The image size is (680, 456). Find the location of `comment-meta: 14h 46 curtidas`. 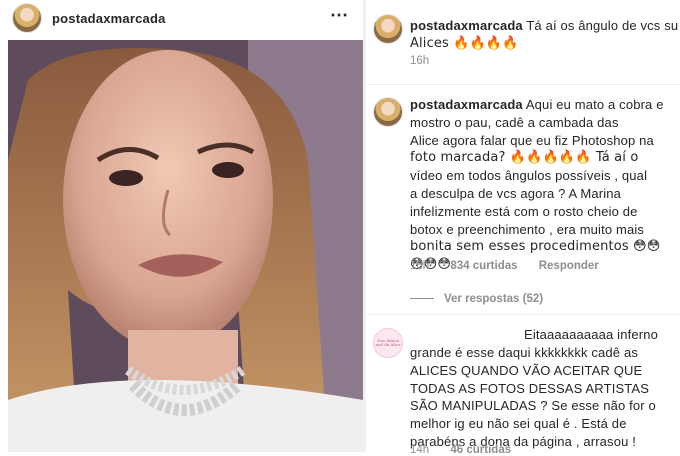

comment-meta: 14h 46 curtidas is located at coordinates (469, 450).